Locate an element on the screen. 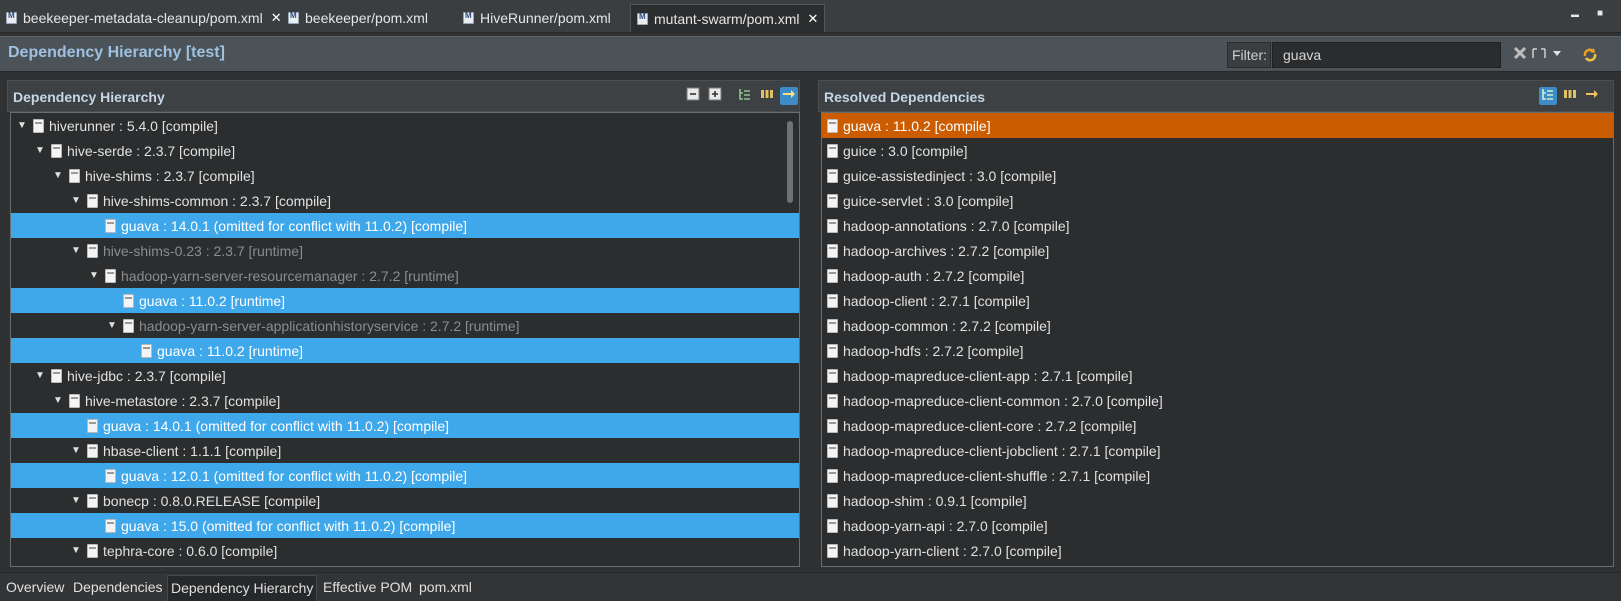 The height and width of the screenshot is (601, 1621). list-item: guava : 11.0.2 [compile] is located at coordinates (1217, 125).